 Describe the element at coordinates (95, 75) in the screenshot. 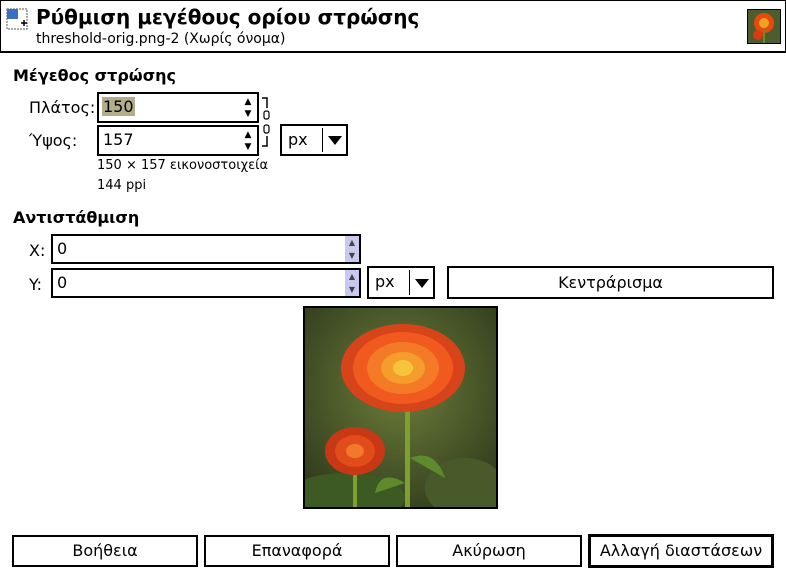

I see `layer-size-section-title: Μέγεθος στρώσης` at that location.